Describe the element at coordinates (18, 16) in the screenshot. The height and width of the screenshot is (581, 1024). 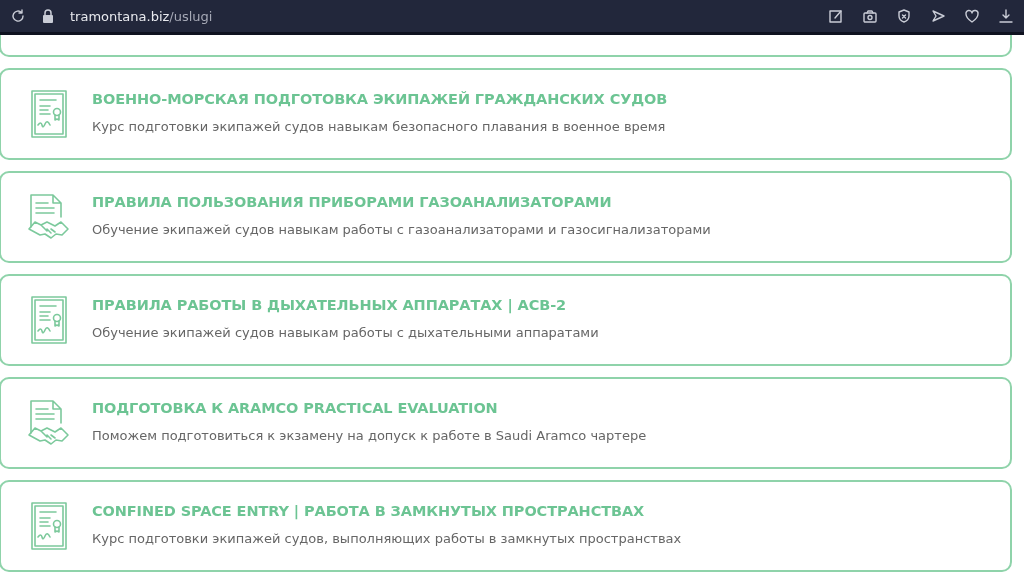
I see `reload-icon` at that location.